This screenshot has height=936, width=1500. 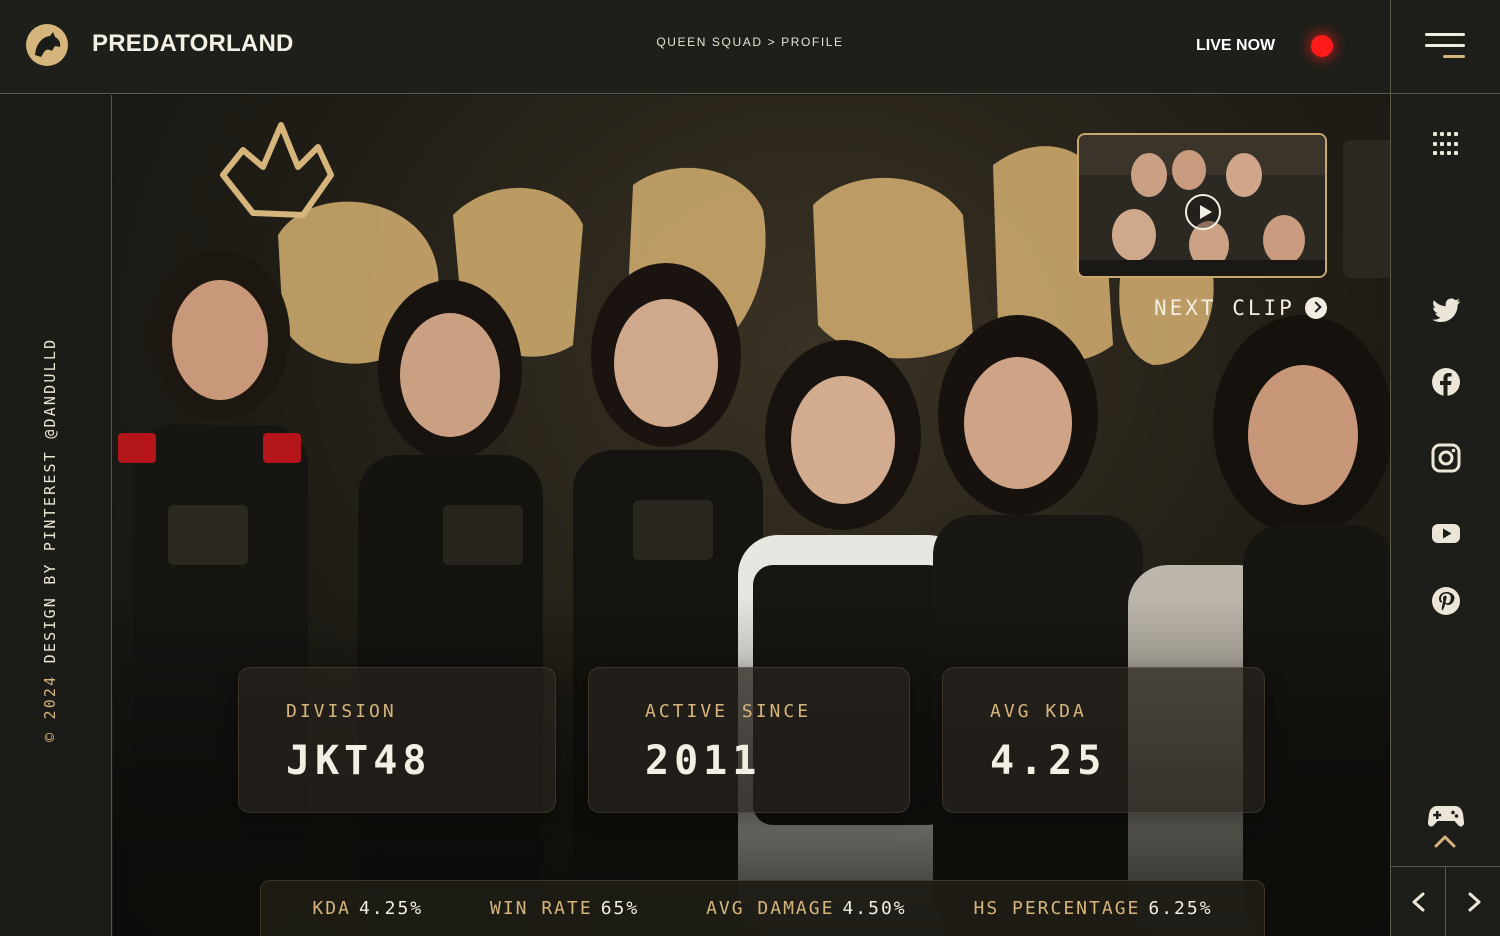 I want to click on live-indicator-icon, so click(x=1322, y=46).